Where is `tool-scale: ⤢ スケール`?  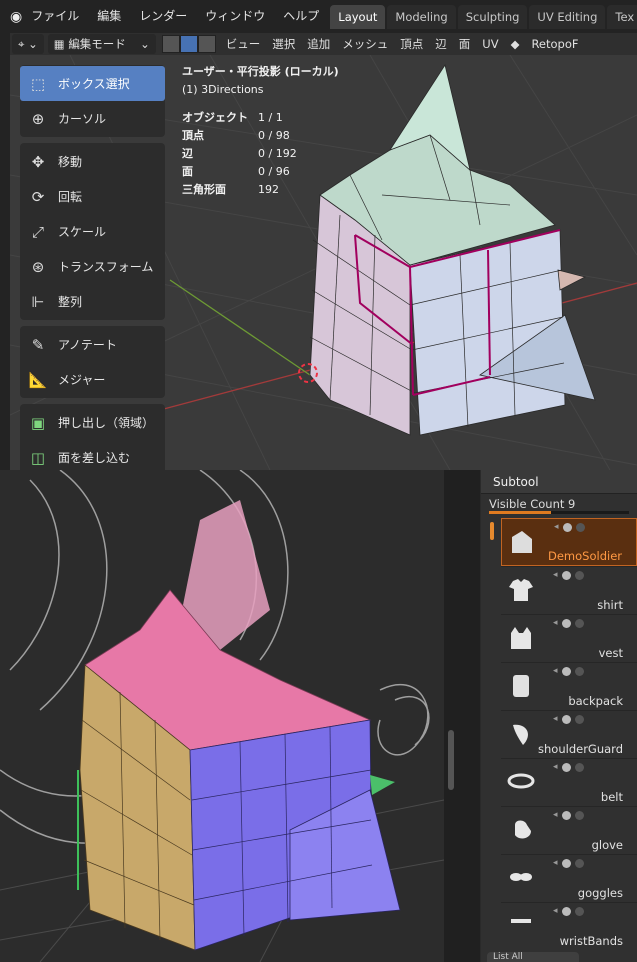
tool-scale: ⤢ スケール is located at coordinates (92, 231).